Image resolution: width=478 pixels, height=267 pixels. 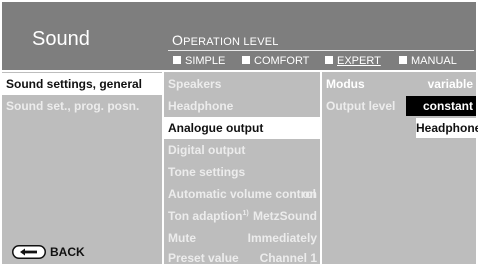 What do you see at coordinates (309, 194) in the screenshot?
I see `automatic-volume-control-value: on` at bounding box center [309, 194].